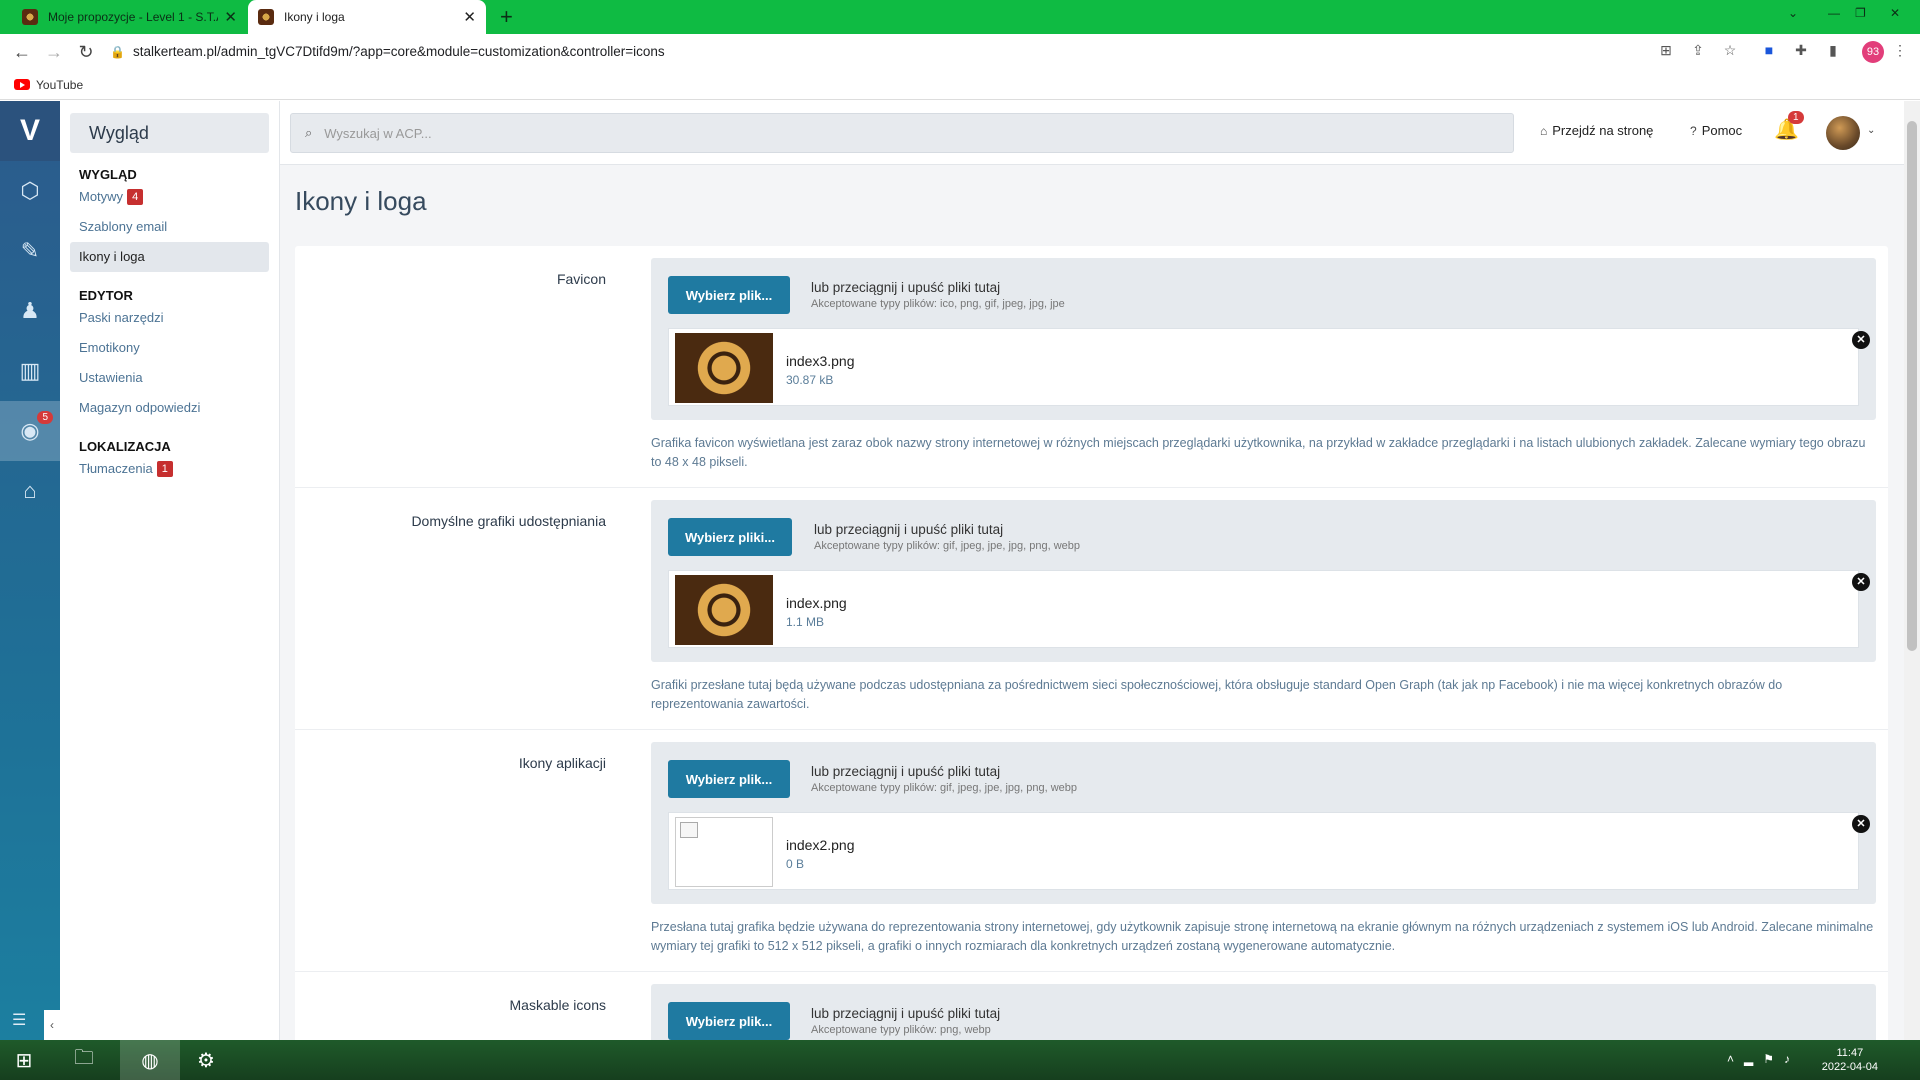 This screenshot has height=1080, width=1920. What do you see at coordinates (169, 378) in the screenshot?
I see `subnav-item-ustawienia: Ustawienia` at bounding box center [169, 378].